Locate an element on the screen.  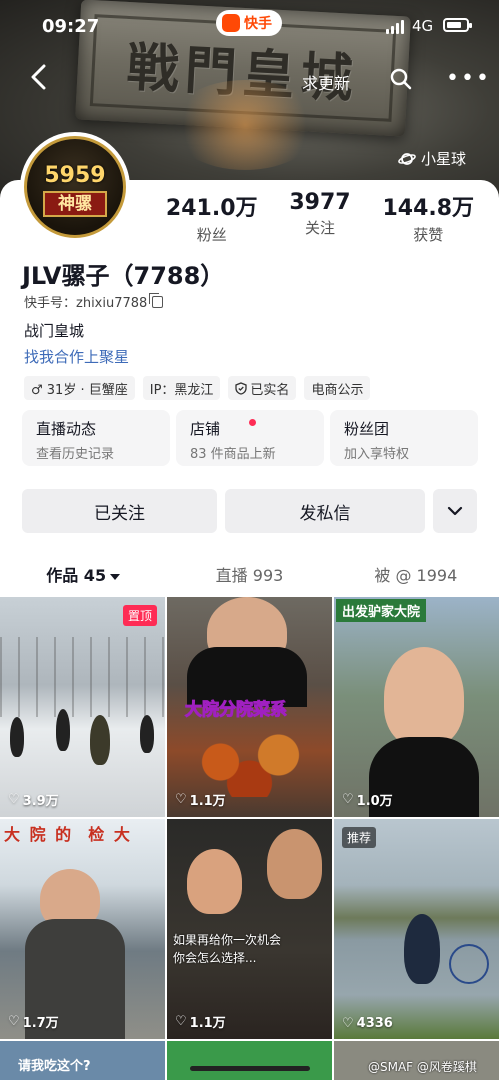
search-icon is located at coordinates (401, 79).